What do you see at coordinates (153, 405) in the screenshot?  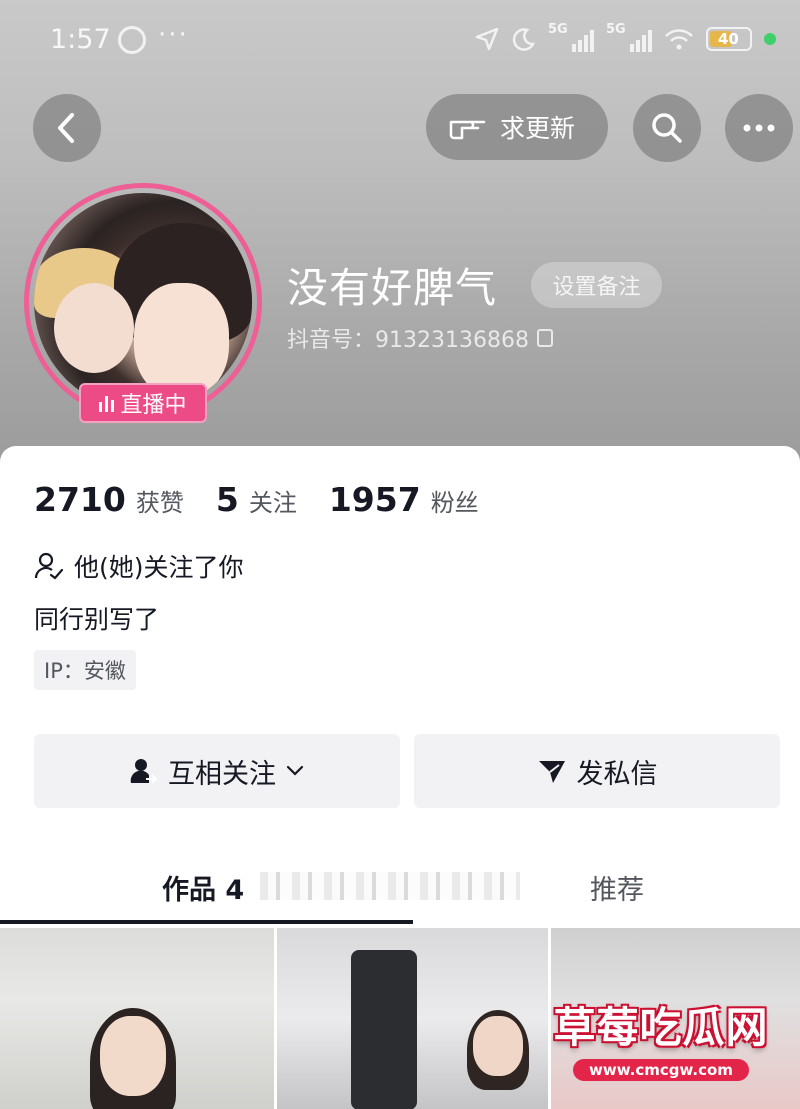 I see `live-badge-label: 直播中` at bounding box center [153, 405].